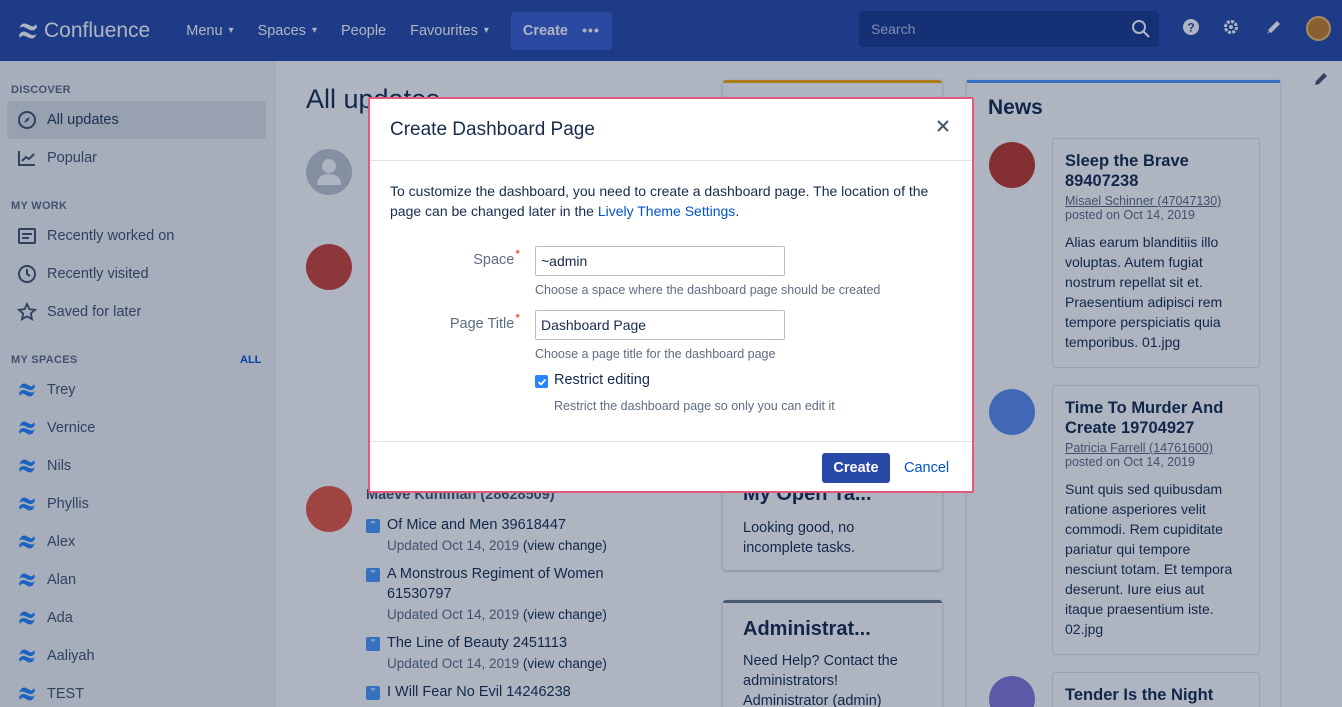  What do you see at coordinates (482, 324) in the screenshot?
I see `page-title-label-text: Page Title` at bounding box center [482, 324].